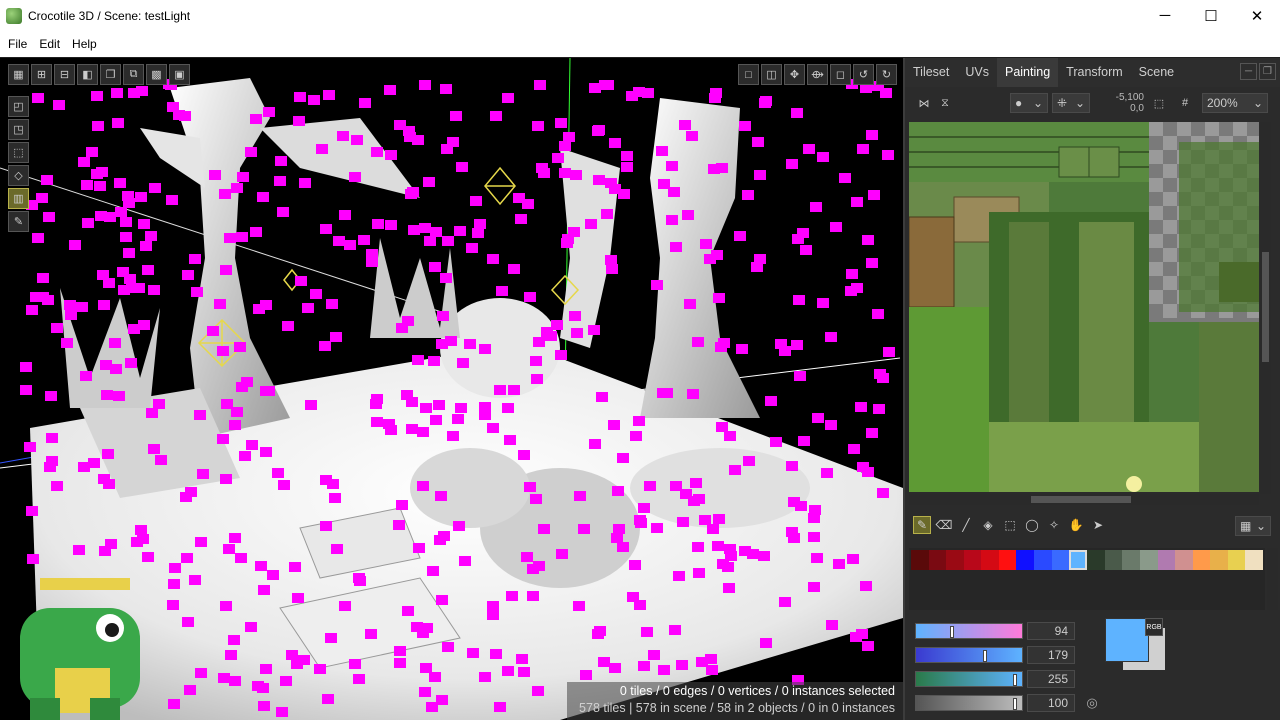 The image size is (1280, 720). I want to click on flip-vertical-icon: ⧖, so click(945, 103).